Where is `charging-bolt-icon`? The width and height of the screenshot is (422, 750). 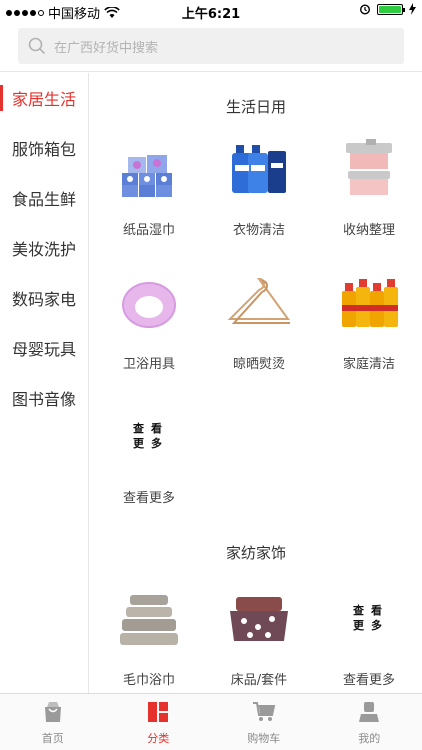 charging-bolt-icon is located at coordinates (412, 9).